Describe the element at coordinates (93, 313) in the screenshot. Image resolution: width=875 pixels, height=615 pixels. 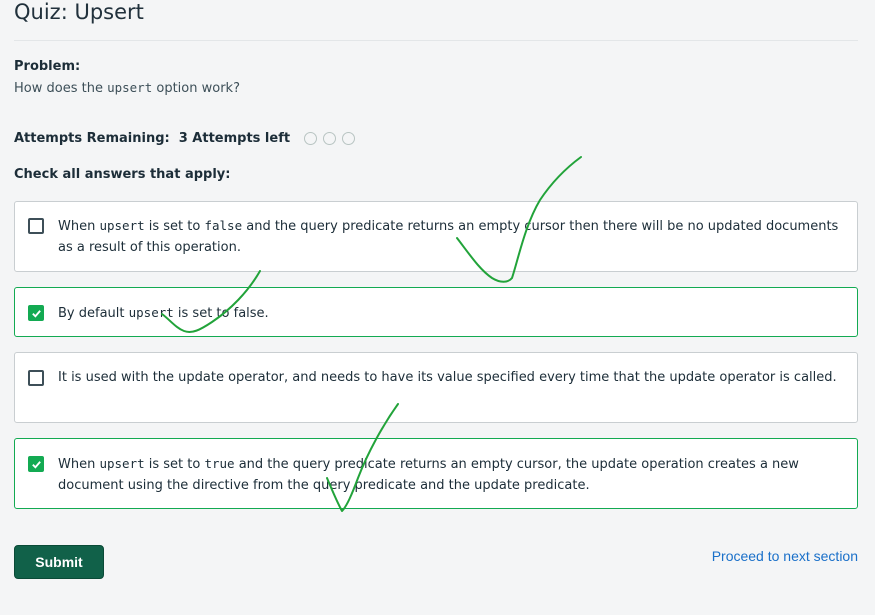
I see `text-segment: By default` at that location.